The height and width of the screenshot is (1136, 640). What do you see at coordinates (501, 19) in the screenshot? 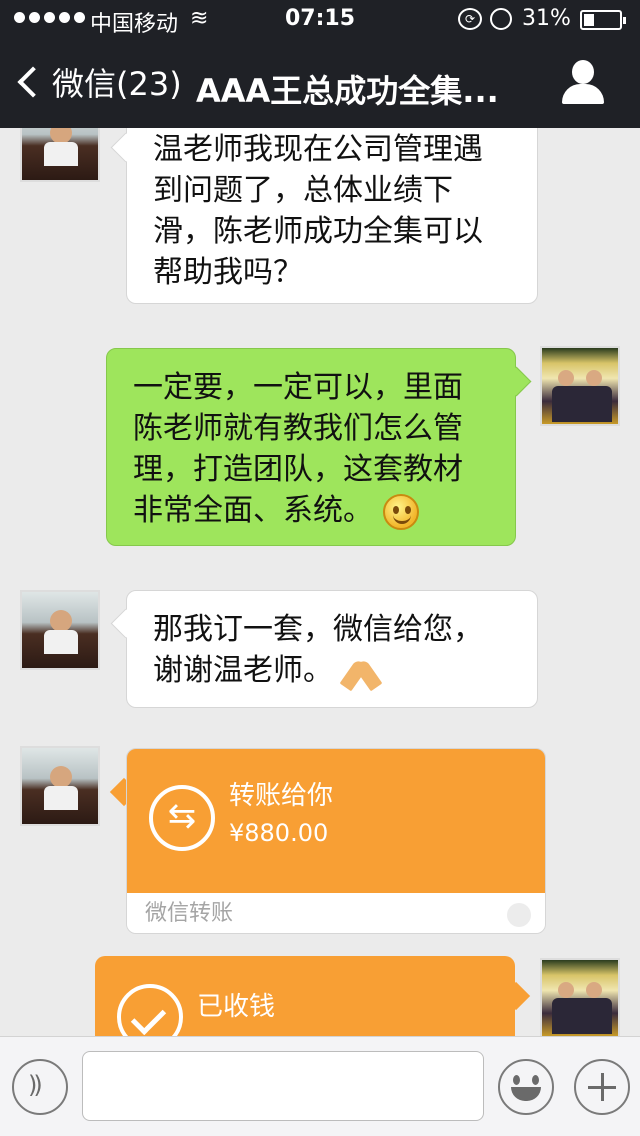
I see `alarm-icon` at bounding box center [501, 19].